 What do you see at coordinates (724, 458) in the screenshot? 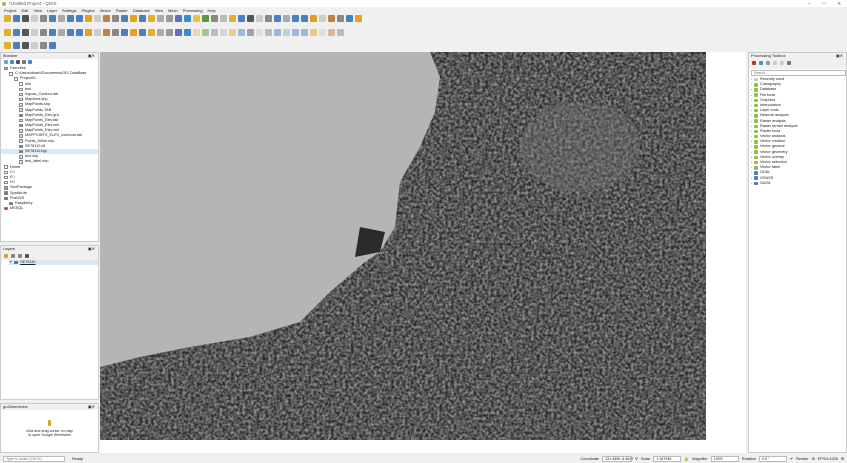
I see `magnifier-field: 100%` at bounding box center [724, 458].